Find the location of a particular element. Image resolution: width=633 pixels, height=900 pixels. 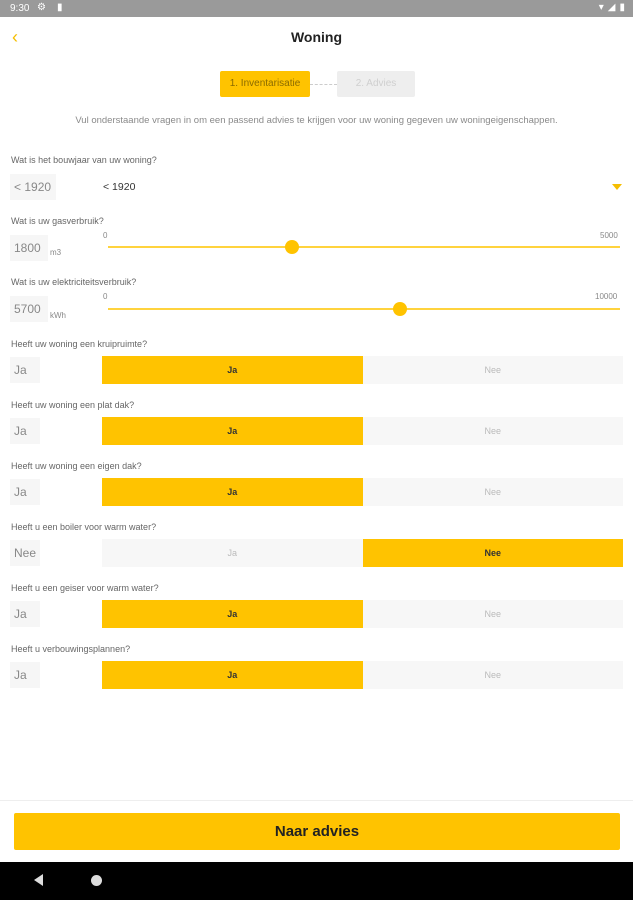

status-icons: ▾ ◢ ▮ is located at coordinates (612, 7).